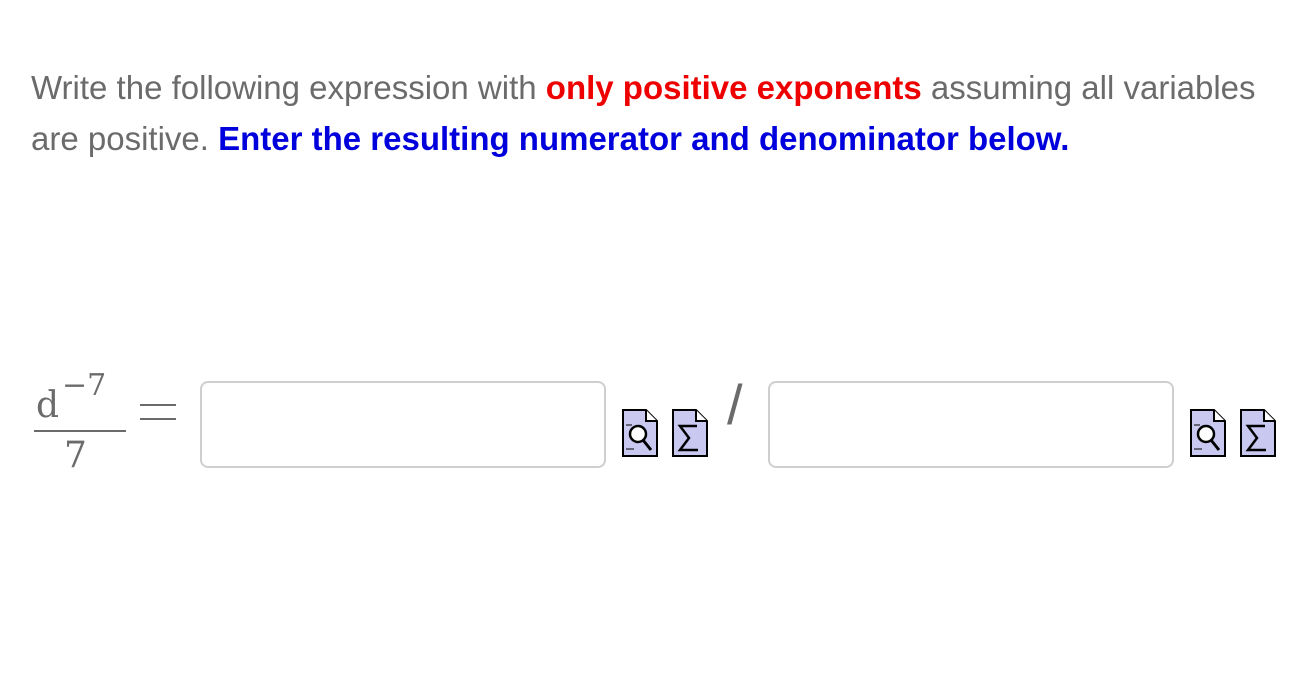  Describe the element at coordinates (80, 431) in the screenshot. I see `fraction-bar` at that location.